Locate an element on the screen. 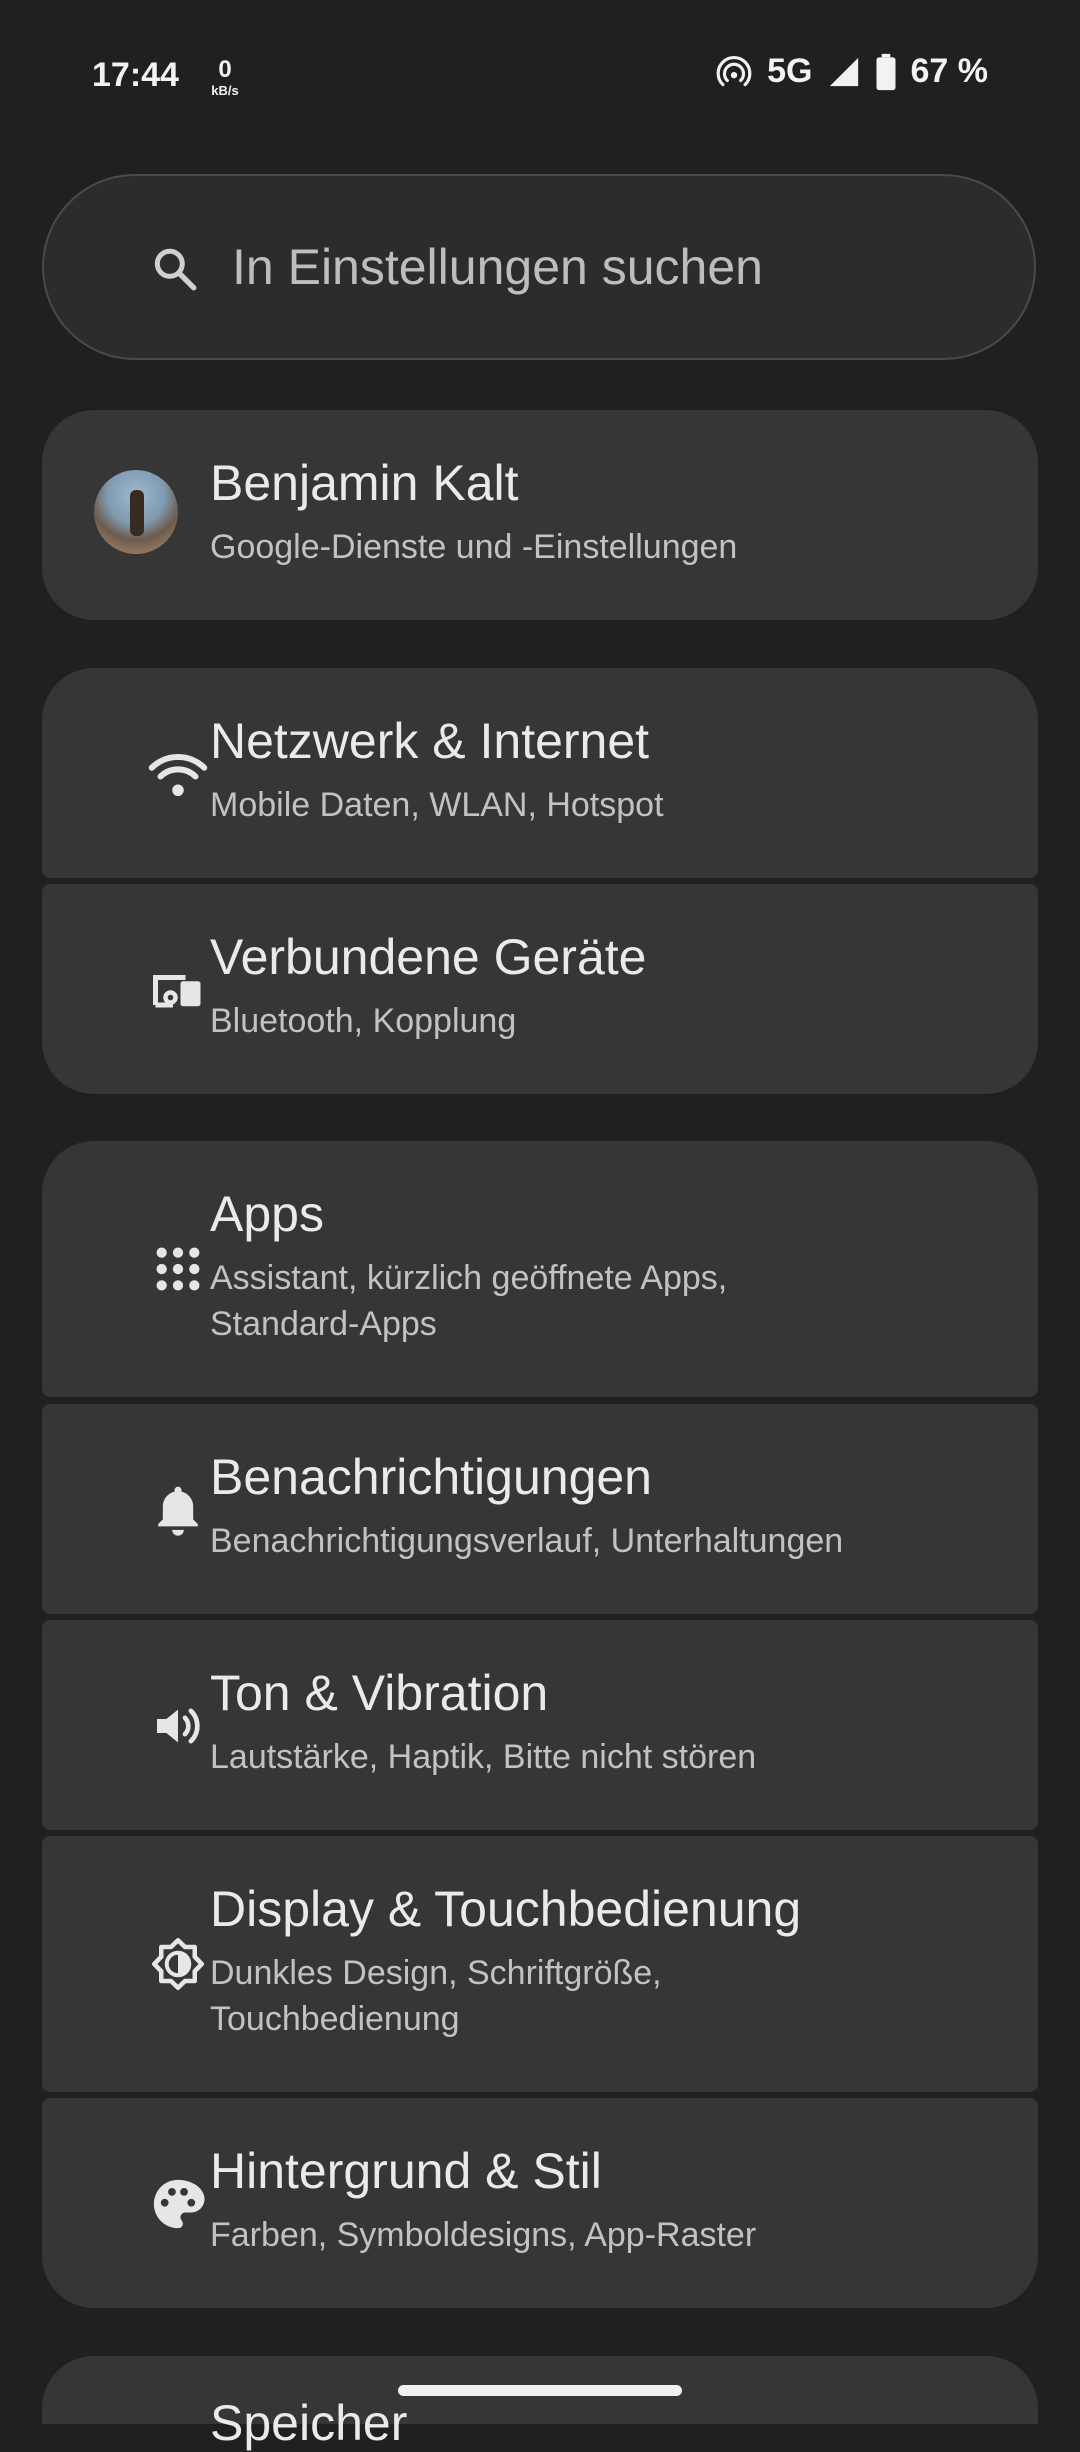  settings-item-title: Speicher is located at coordinates (309, 2423).